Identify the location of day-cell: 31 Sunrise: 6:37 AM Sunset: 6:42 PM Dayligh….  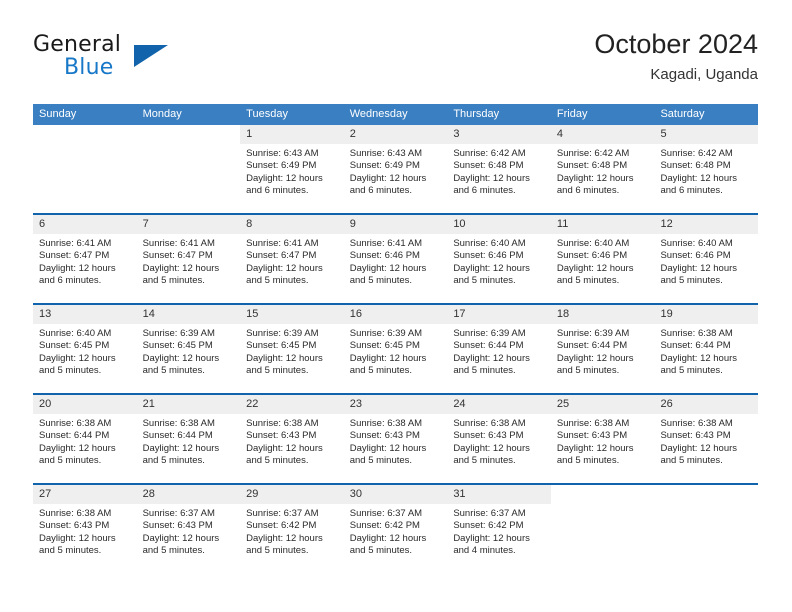
(499, 529).